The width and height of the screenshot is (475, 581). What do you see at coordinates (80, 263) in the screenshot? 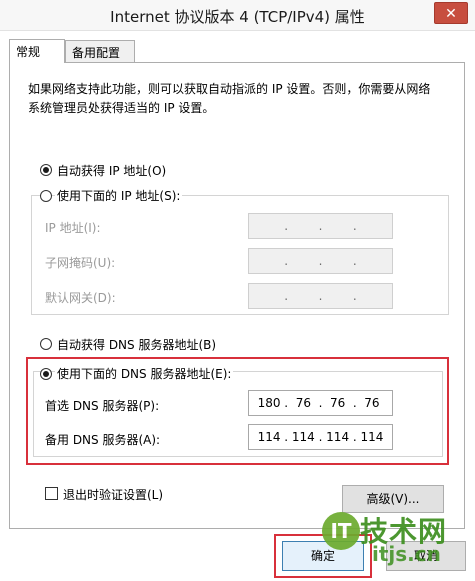
I see `subnet-mask-label: 子网掩码(U):` at bounding box center [80, 263].